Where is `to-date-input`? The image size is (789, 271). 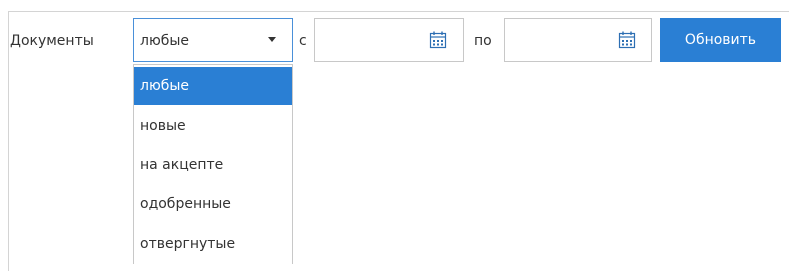 to-date-input is located at coordinates (578, 40).